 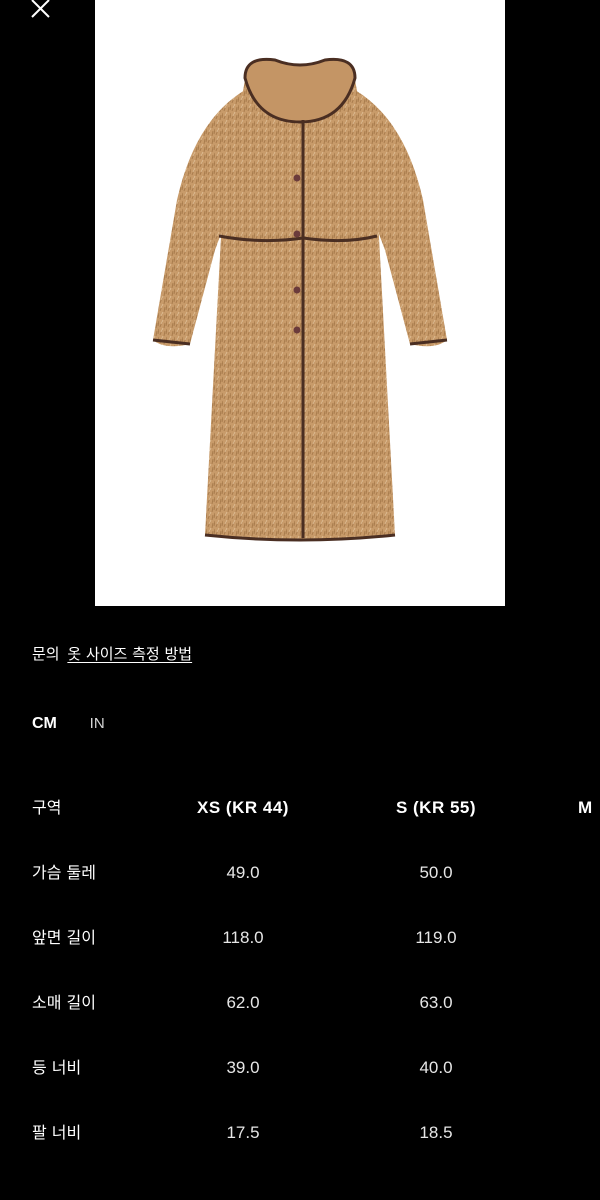 What do you see at coordinates (300, 807) in the screenshot?
I see `table-header-row: 구역 XS (KR 44) S (KR 55) M` at bounding box center [300, 807].